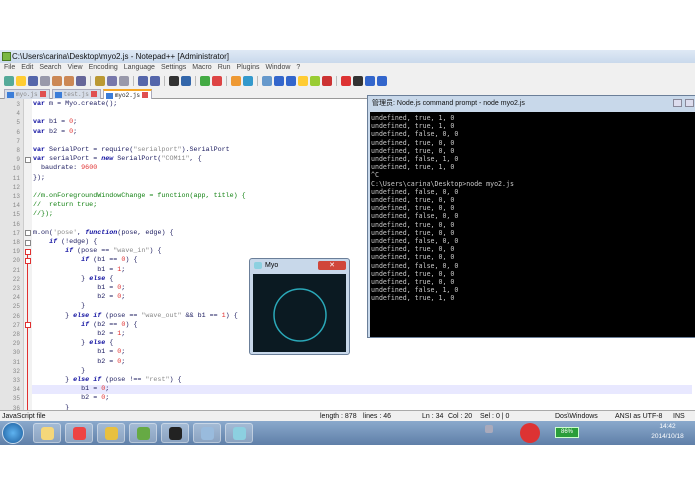 This screenshot has width=695, height=494. Describe the element at coordinates (201, 68) in the screenshot. I see `menu-item-macro: Macro` at that location.